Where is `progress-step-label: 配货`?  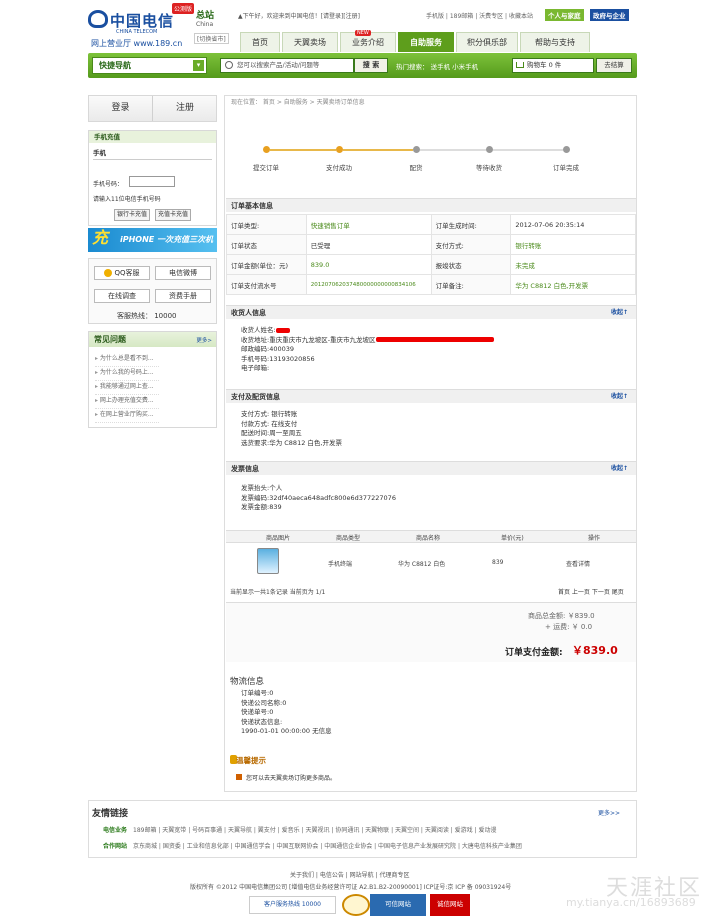
progress-step-label: 配货 is located at coordinates (416, 168).